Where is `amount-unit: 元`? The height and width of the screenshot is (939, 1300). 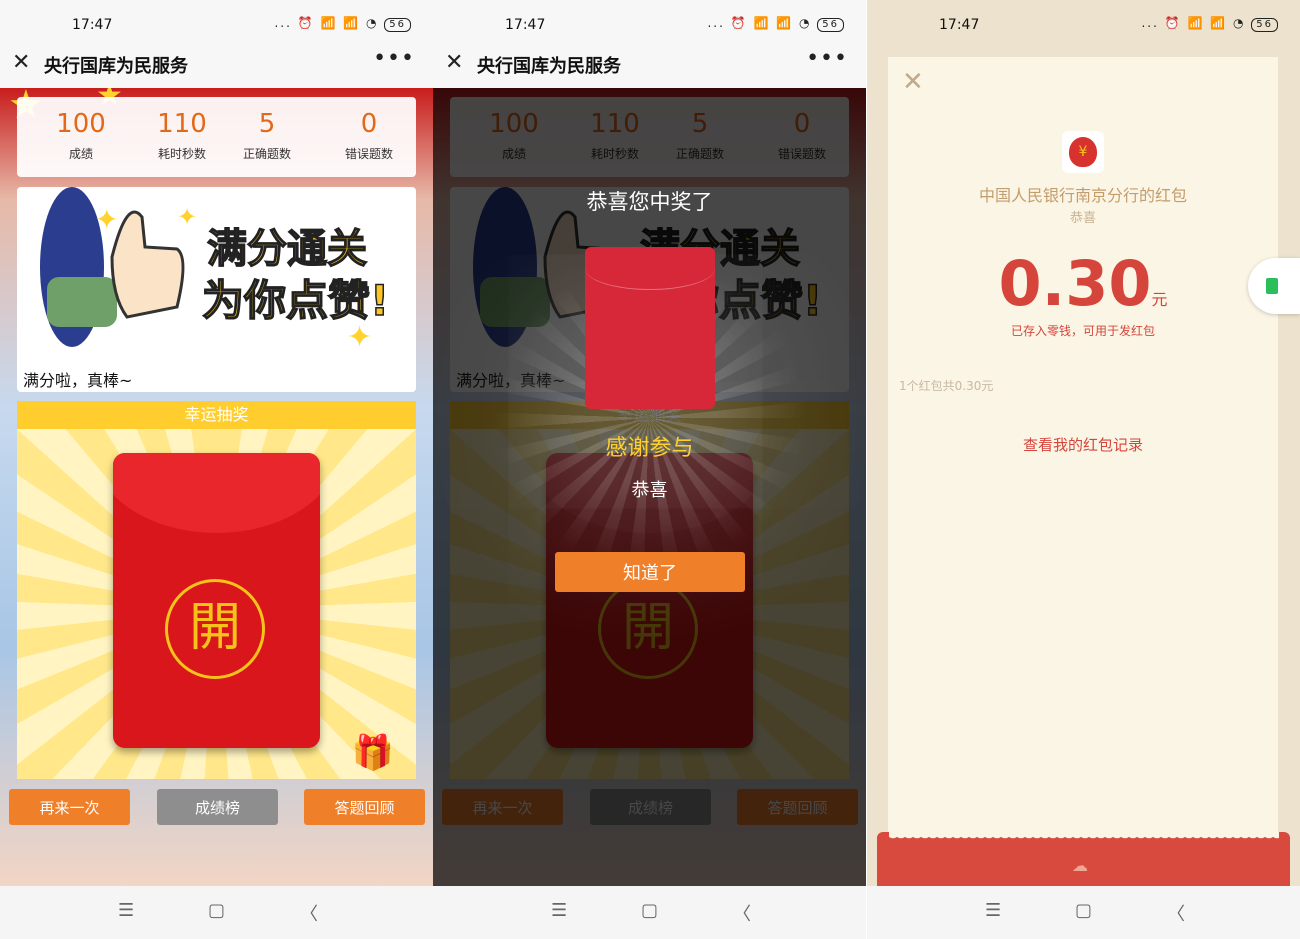 amount-unit: 元 is located at coordinates (1159, 299).